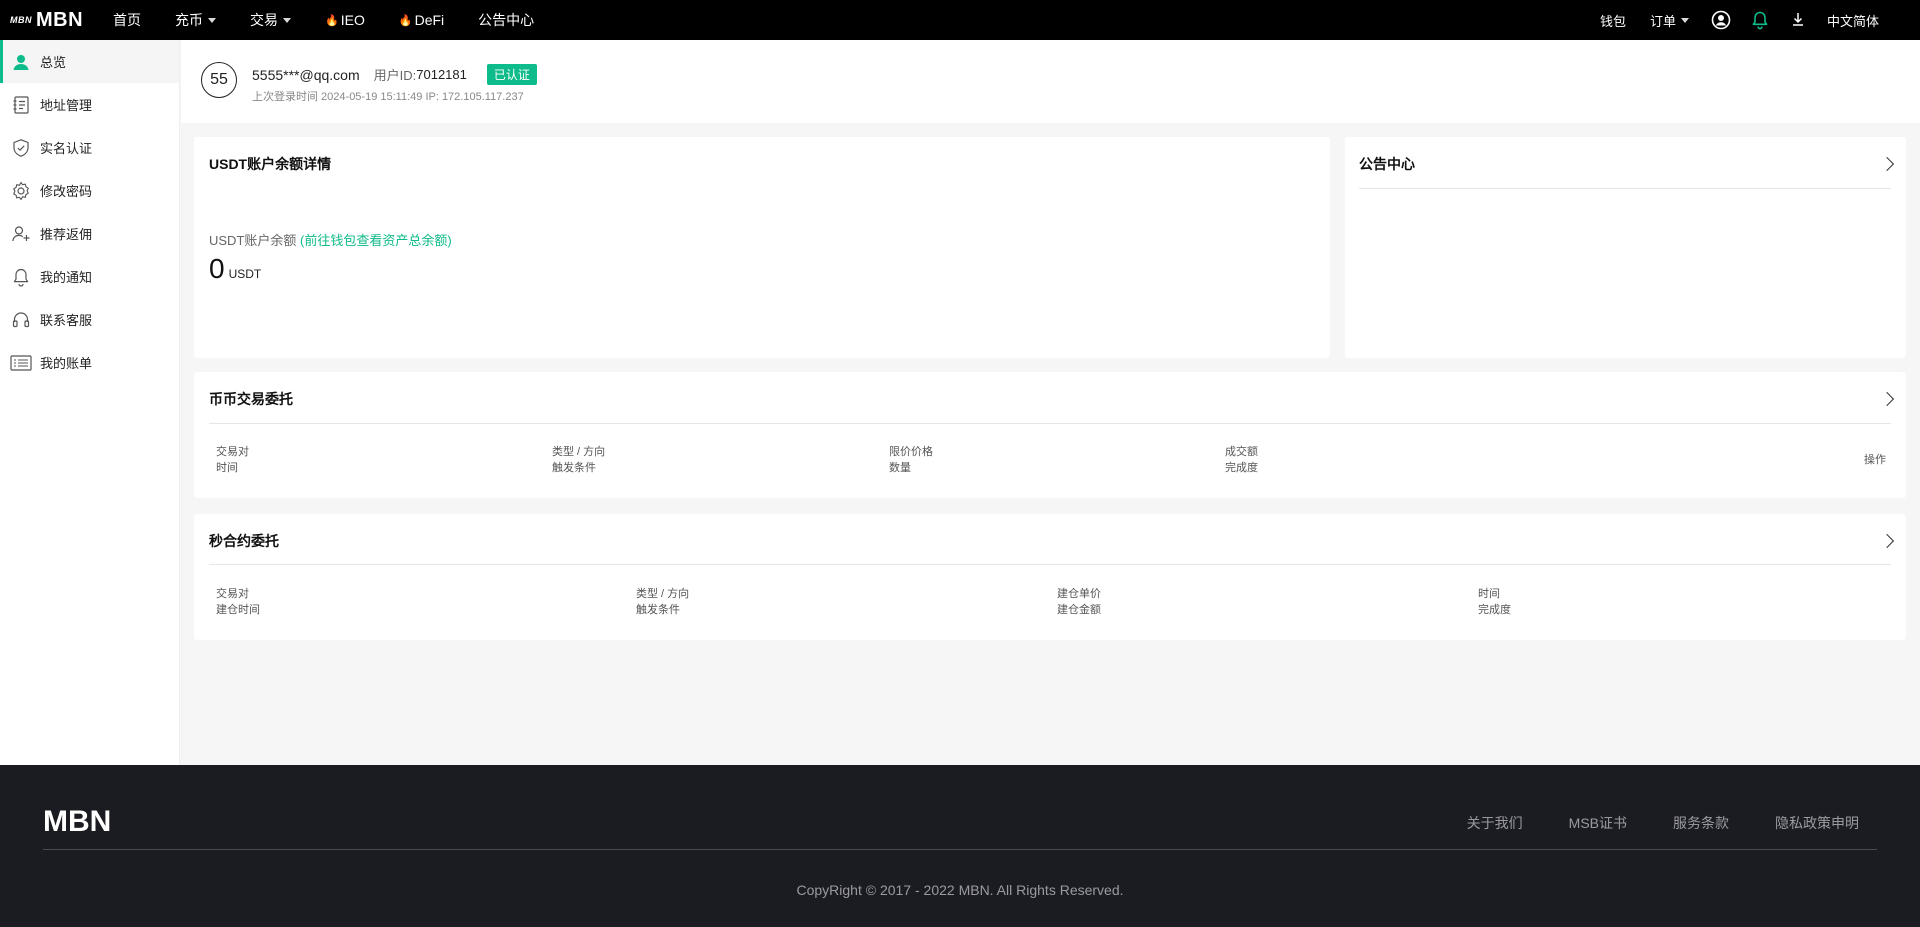 The image size is (1920, 927). Describe the element at coordinates (1241, 452) in the screenshot. I see `column-header-top: 成交额` at that location.